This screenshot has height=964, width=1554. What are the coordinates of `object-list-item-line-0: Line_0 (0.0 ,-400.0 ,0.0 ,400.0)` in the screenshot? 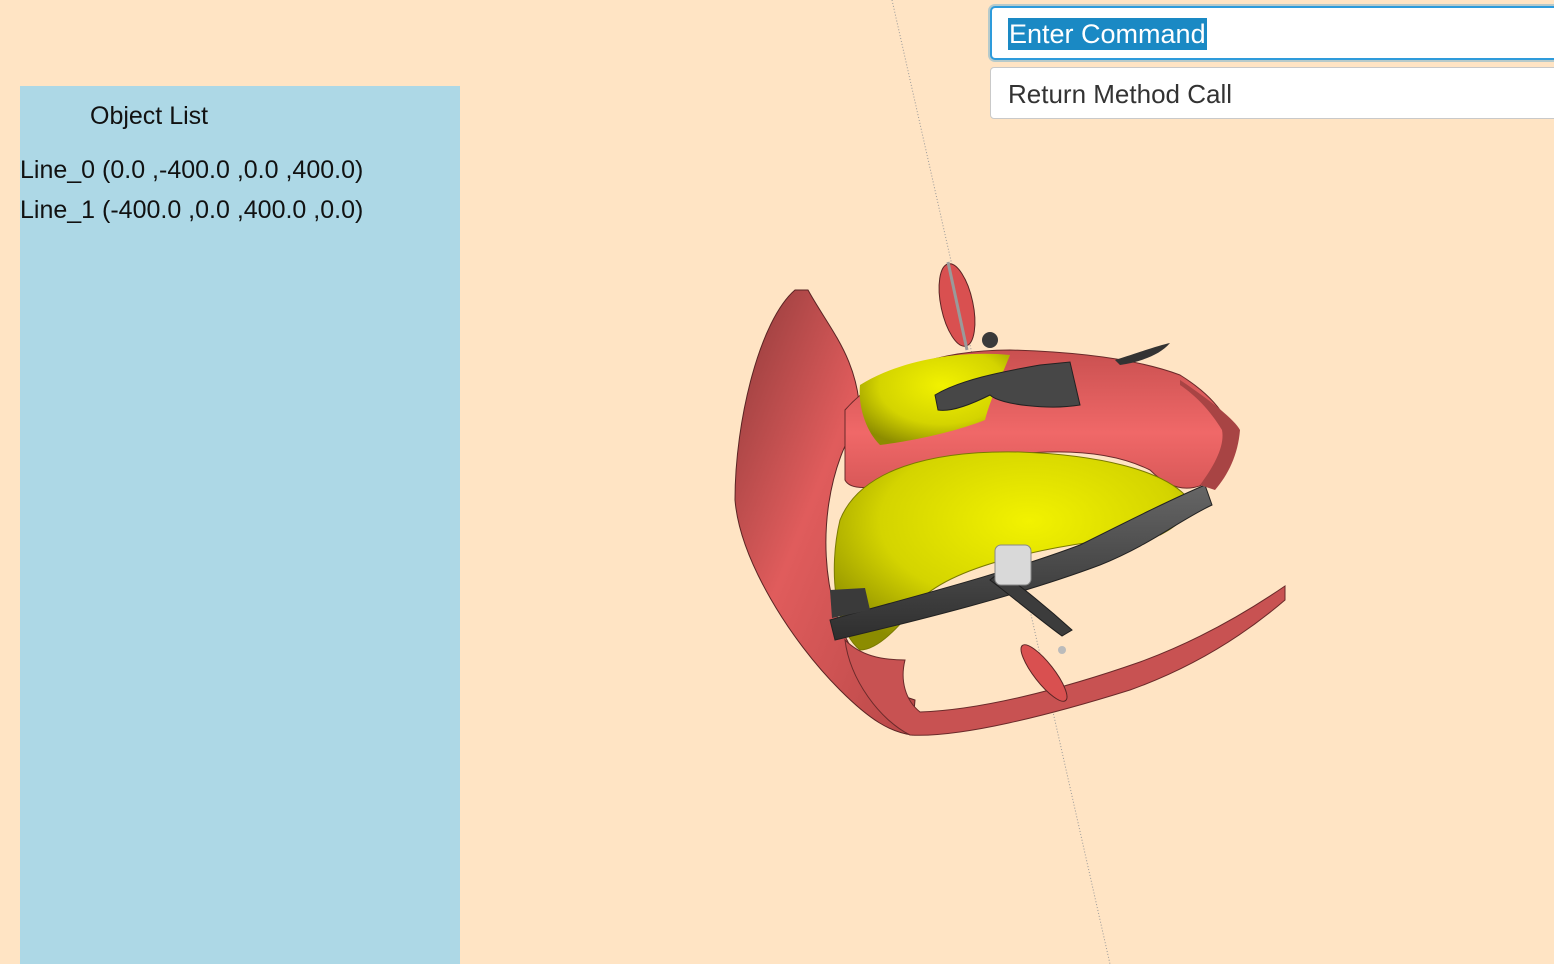 It's located at (191, 170).